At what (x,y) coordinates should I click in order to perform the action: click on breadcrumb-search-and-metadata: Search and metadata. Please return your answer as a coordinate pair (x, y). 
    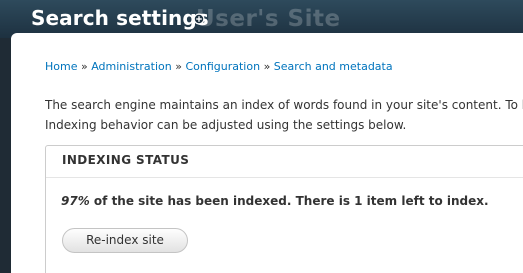
    Looking at the image, I should click on (333, 66).